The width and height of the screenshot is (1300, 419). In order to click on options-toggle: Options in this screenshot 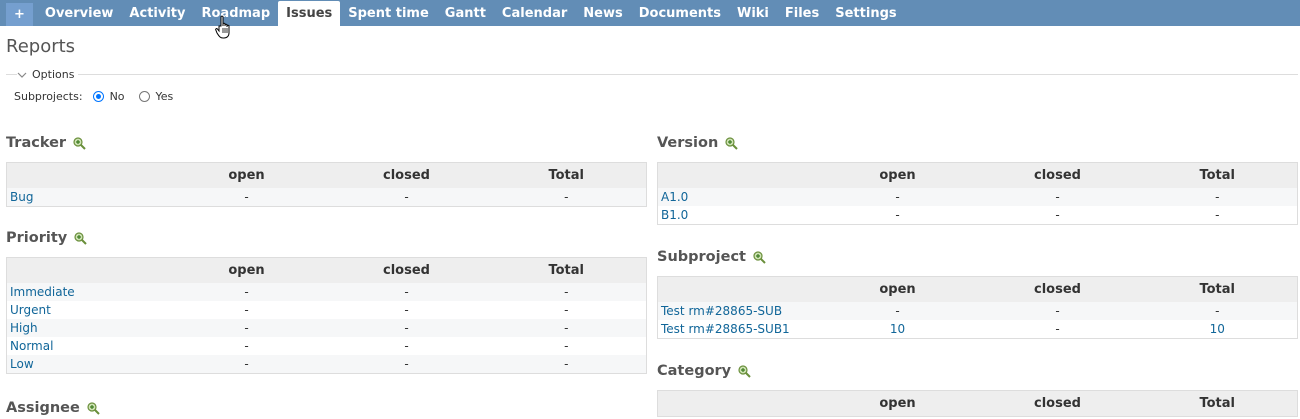, I will do `click(48, 74)`.